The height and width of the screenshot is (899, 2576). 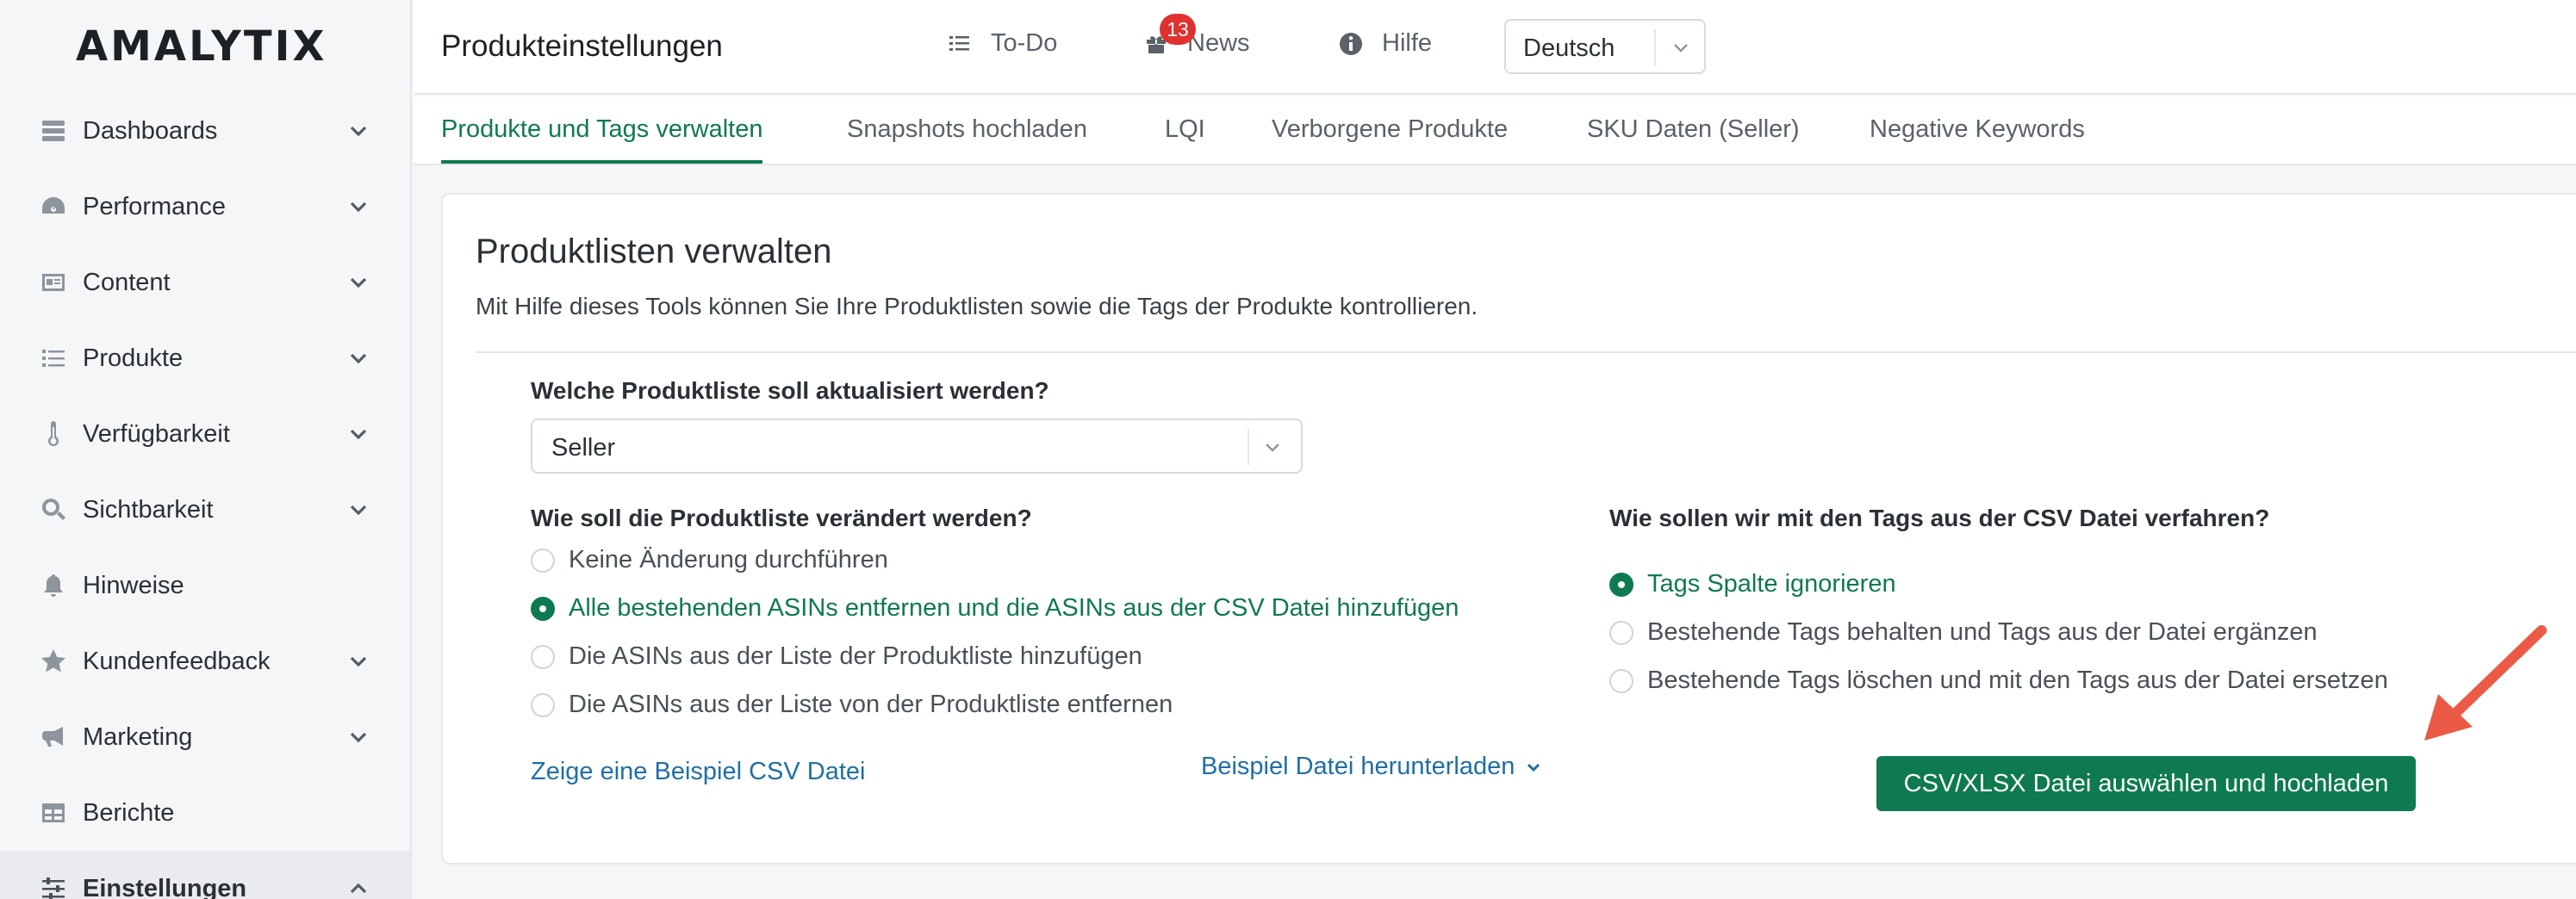 I want to click on sidebar-item-sichtbarkeit: Sichtbarkeit, so click(x=205, y=510).